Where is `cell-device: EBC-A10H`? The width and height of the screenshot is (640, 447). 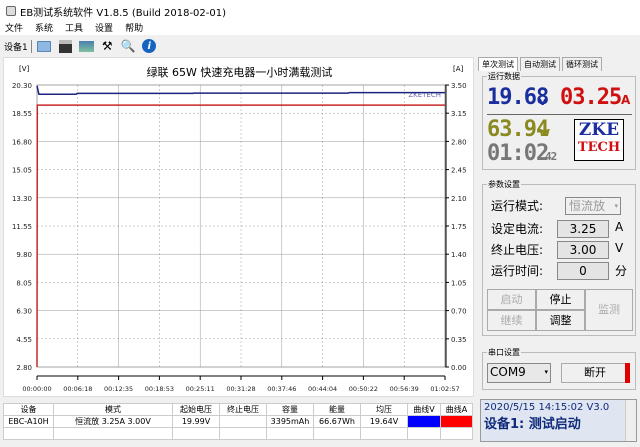
cell-device: EBC-A10H is located at coordinates (28, 421).